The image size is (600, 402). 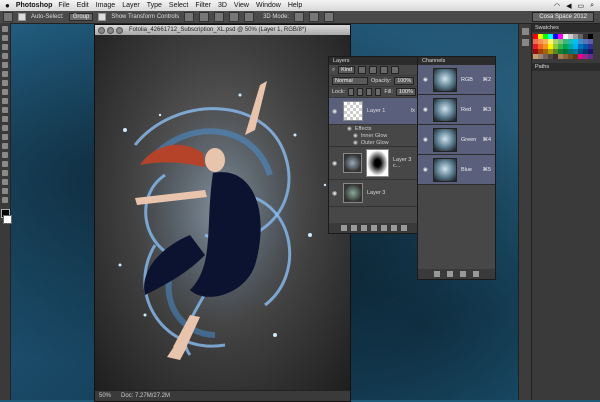 I want to click on layer-row: ◉ Layer 1 fx, so click(x=374, y=111).